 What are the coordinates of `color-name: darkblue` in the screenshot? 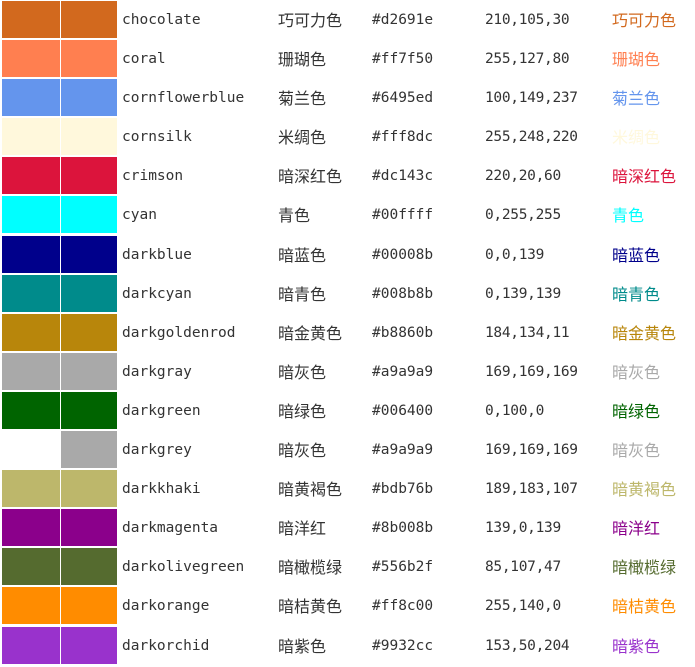 It's located at (157, 254).